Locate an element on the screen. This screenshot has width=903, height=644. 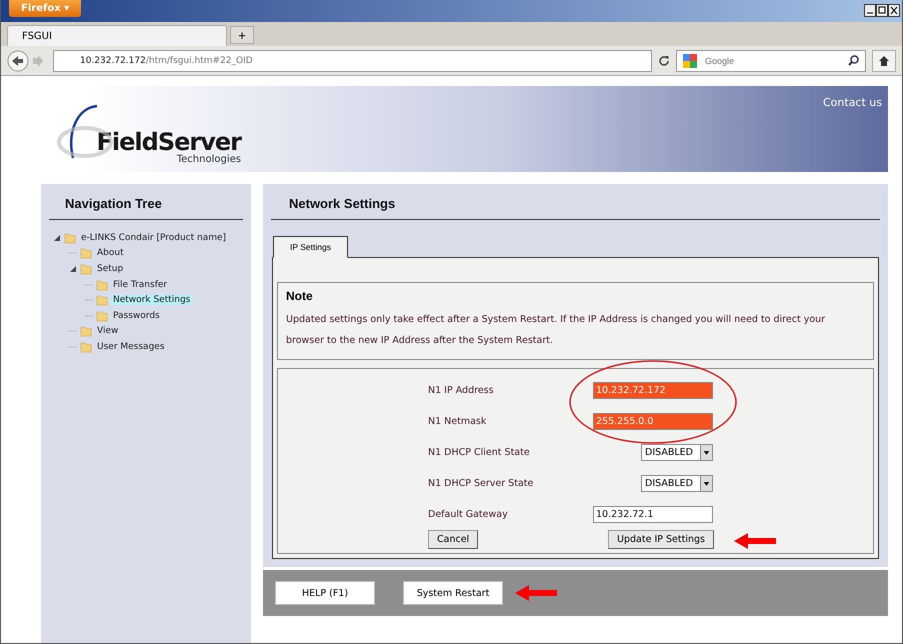
restart-button: System Restart is located at coordinates (453, 593).